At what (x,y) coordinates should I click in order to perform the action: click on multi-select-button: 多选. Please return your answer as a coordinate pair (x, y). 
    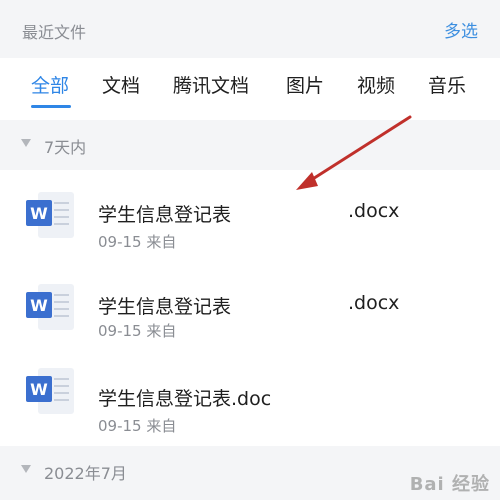
    Looking at the image, I should click on (461, 29).